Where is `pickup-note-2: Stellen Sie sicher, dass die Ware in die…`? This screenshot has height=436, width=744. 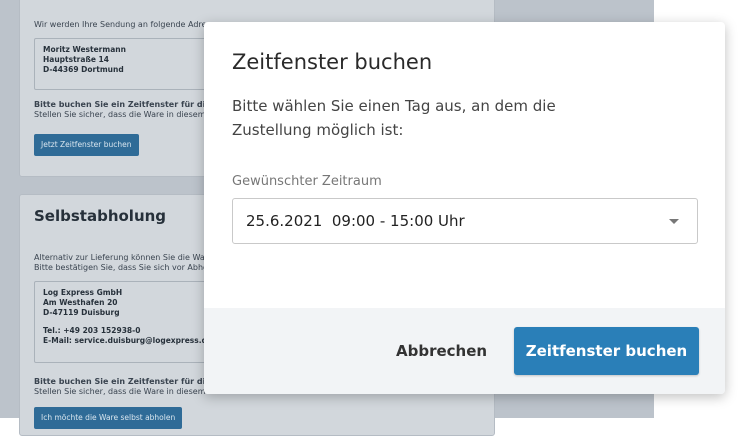 pickup-note-2: Stellen Sie sicher, dass die Ware in die… is located at coordinates (127, 391).